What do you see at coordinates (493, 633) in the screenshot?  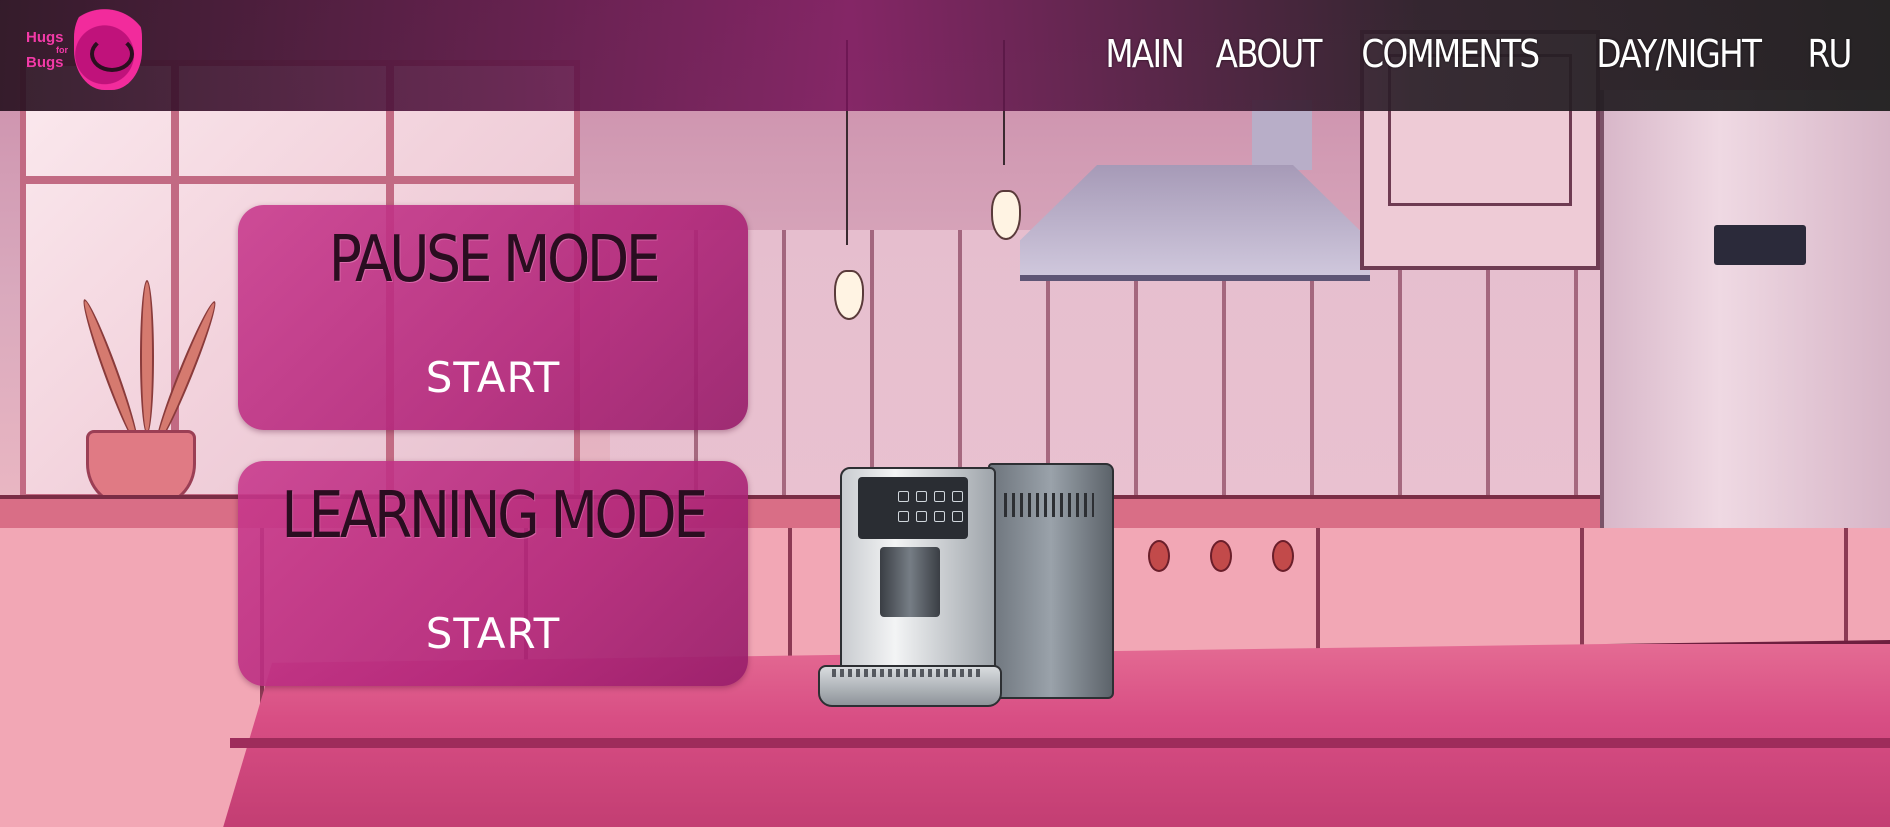 I see `learning-mode-start-button: START` at bounding box center [493, 633].